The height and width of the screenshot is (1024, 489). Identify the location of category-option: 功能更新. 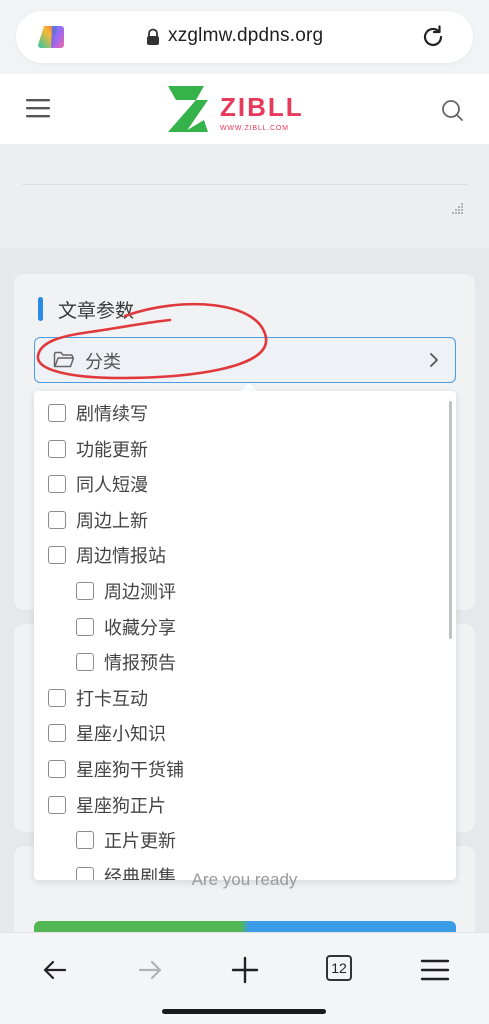
(98, 449).